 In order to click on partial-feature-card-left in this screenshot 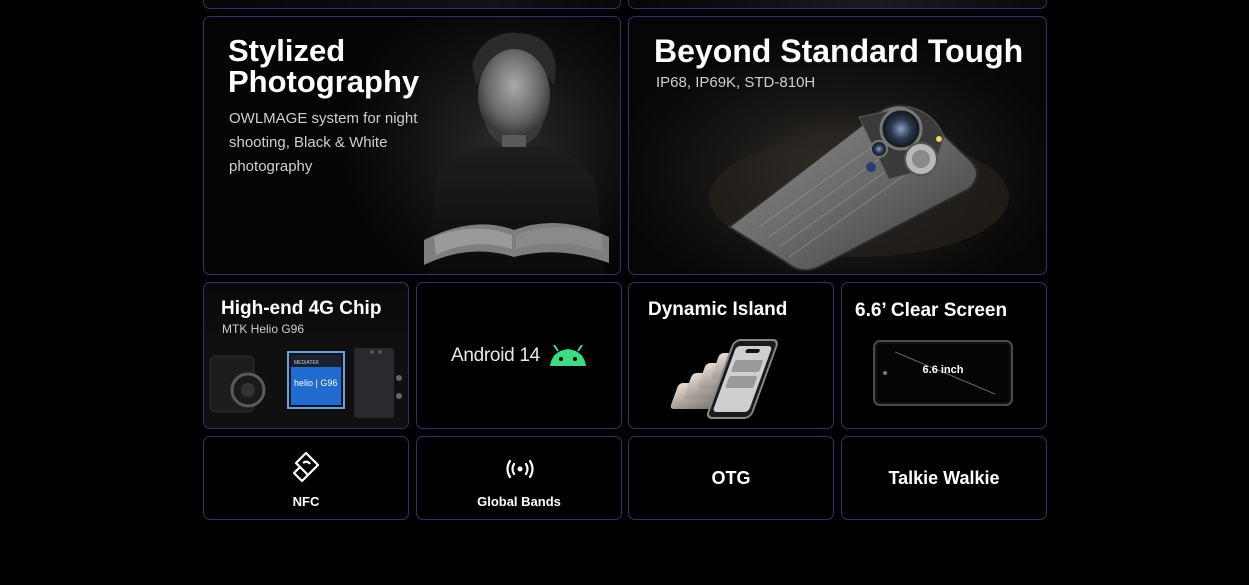, I will do `click(412, 4)`.